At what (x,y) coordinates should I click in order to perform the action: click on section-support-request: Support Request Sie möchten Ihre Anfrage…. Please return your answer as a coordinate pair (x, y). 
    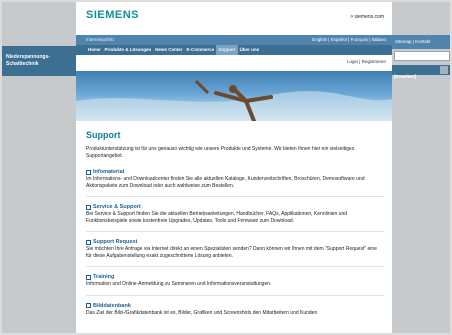
    Looking at the image, I should click on (235, 248).